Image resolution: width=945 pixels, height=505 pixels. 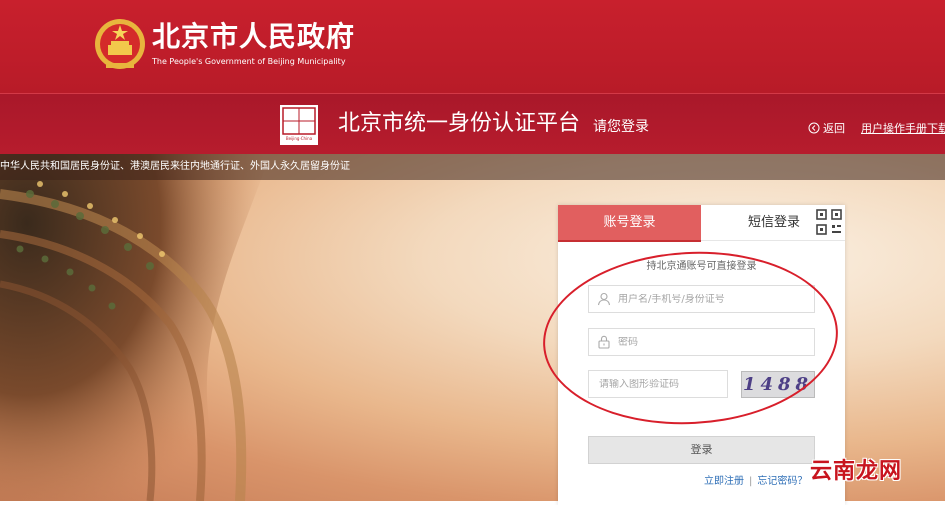 I want to click on bottom-links: 立即注册 | 忘记密码？, so click(x=755, y=479).